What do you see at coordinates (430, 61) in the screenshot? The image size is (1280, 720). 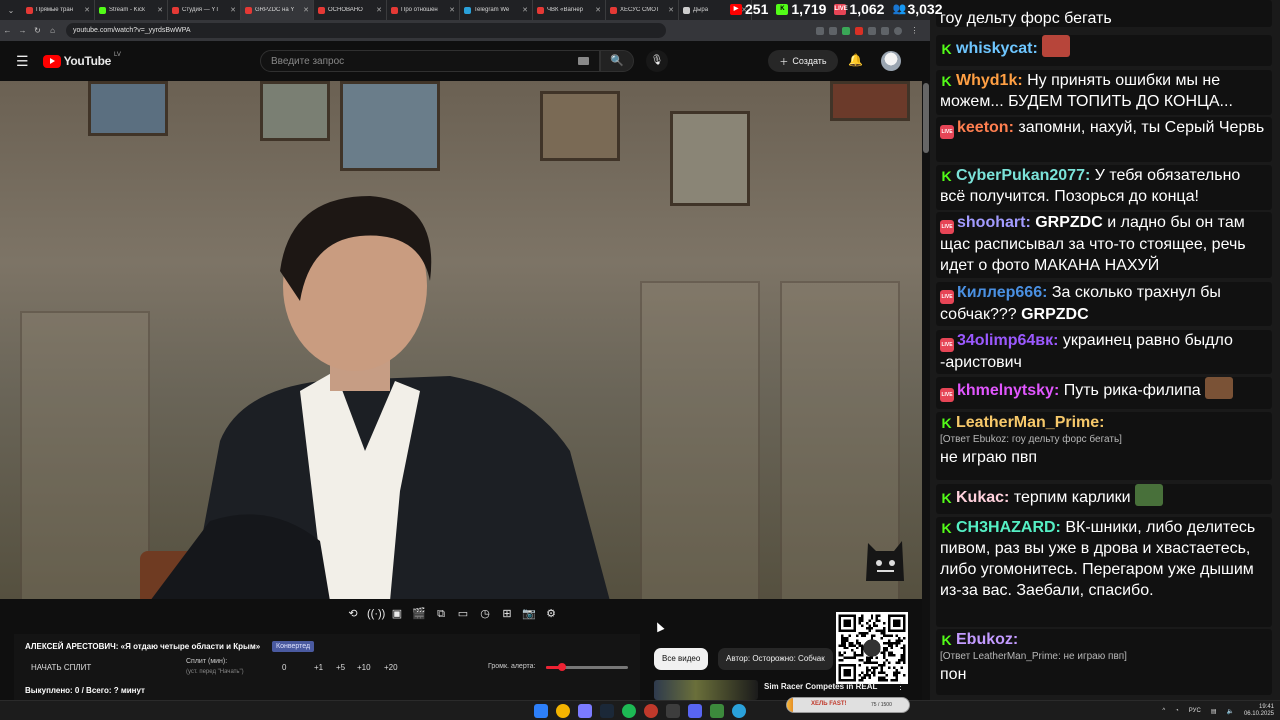 I see `search-input: Введите запрос` at bounding box center [430, 61].